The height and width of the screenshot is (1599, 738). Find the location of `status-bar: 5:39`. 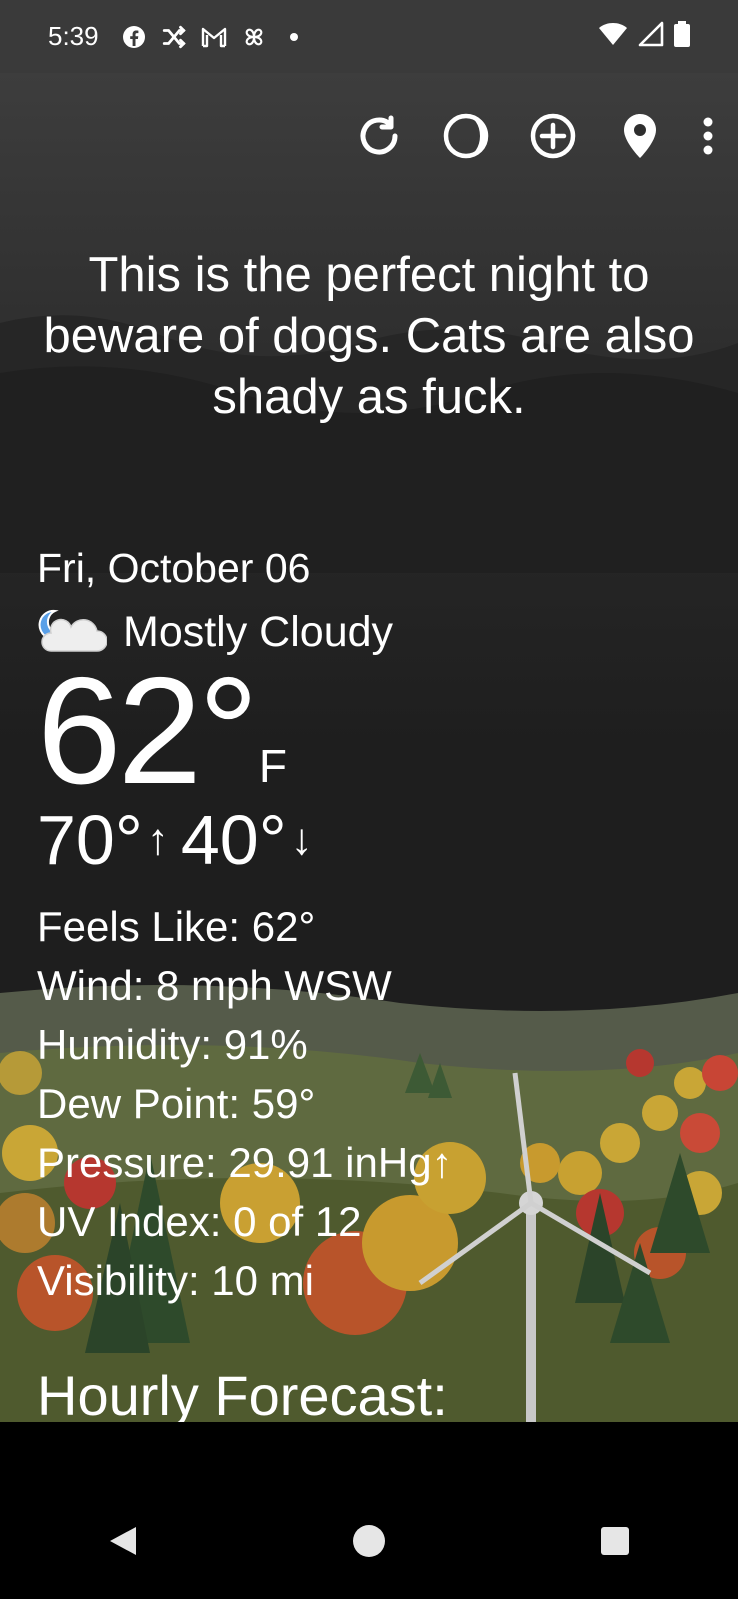

status-bar: 5:39 is located at coordinates (369, 36).